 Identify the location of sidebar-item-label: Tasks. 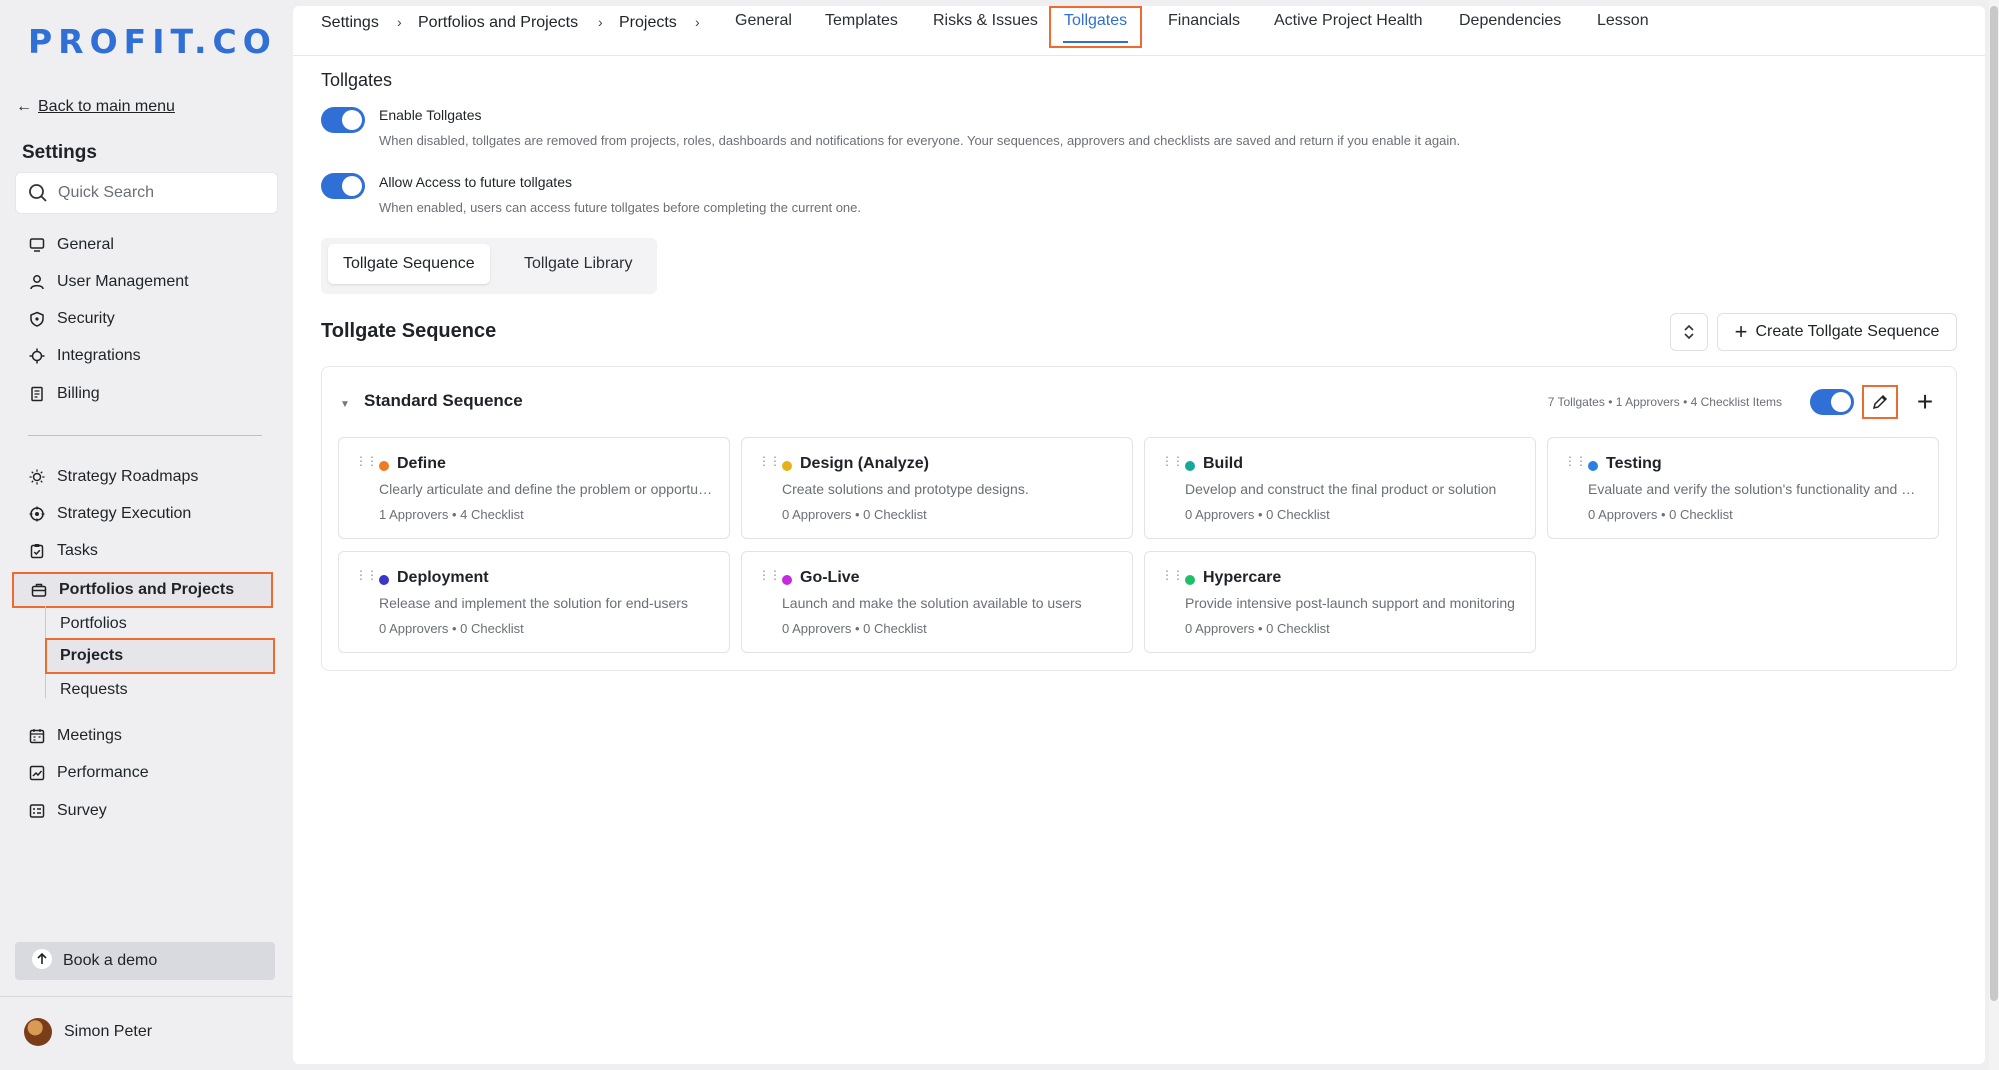
(77, 550).